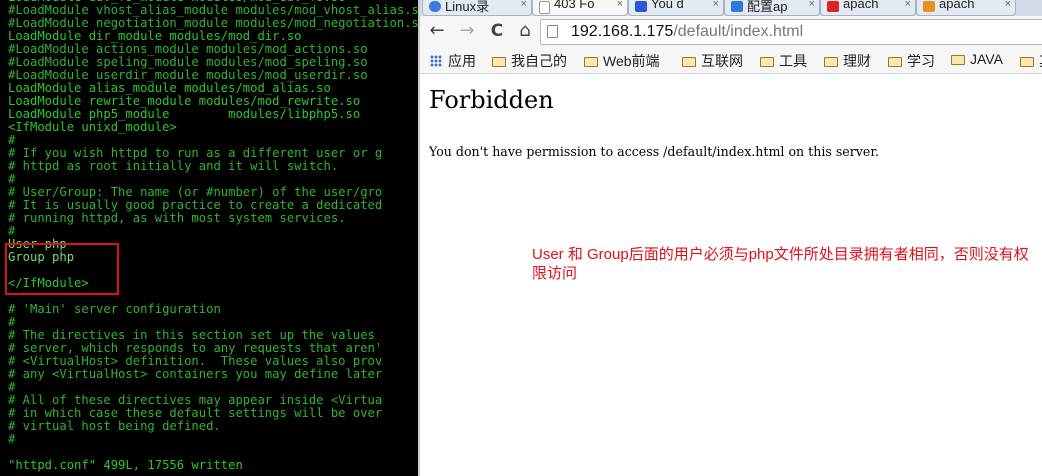  Describe the element at coordinates (929, 6) in the screenshot. I see `site-orange-icon` at that location.